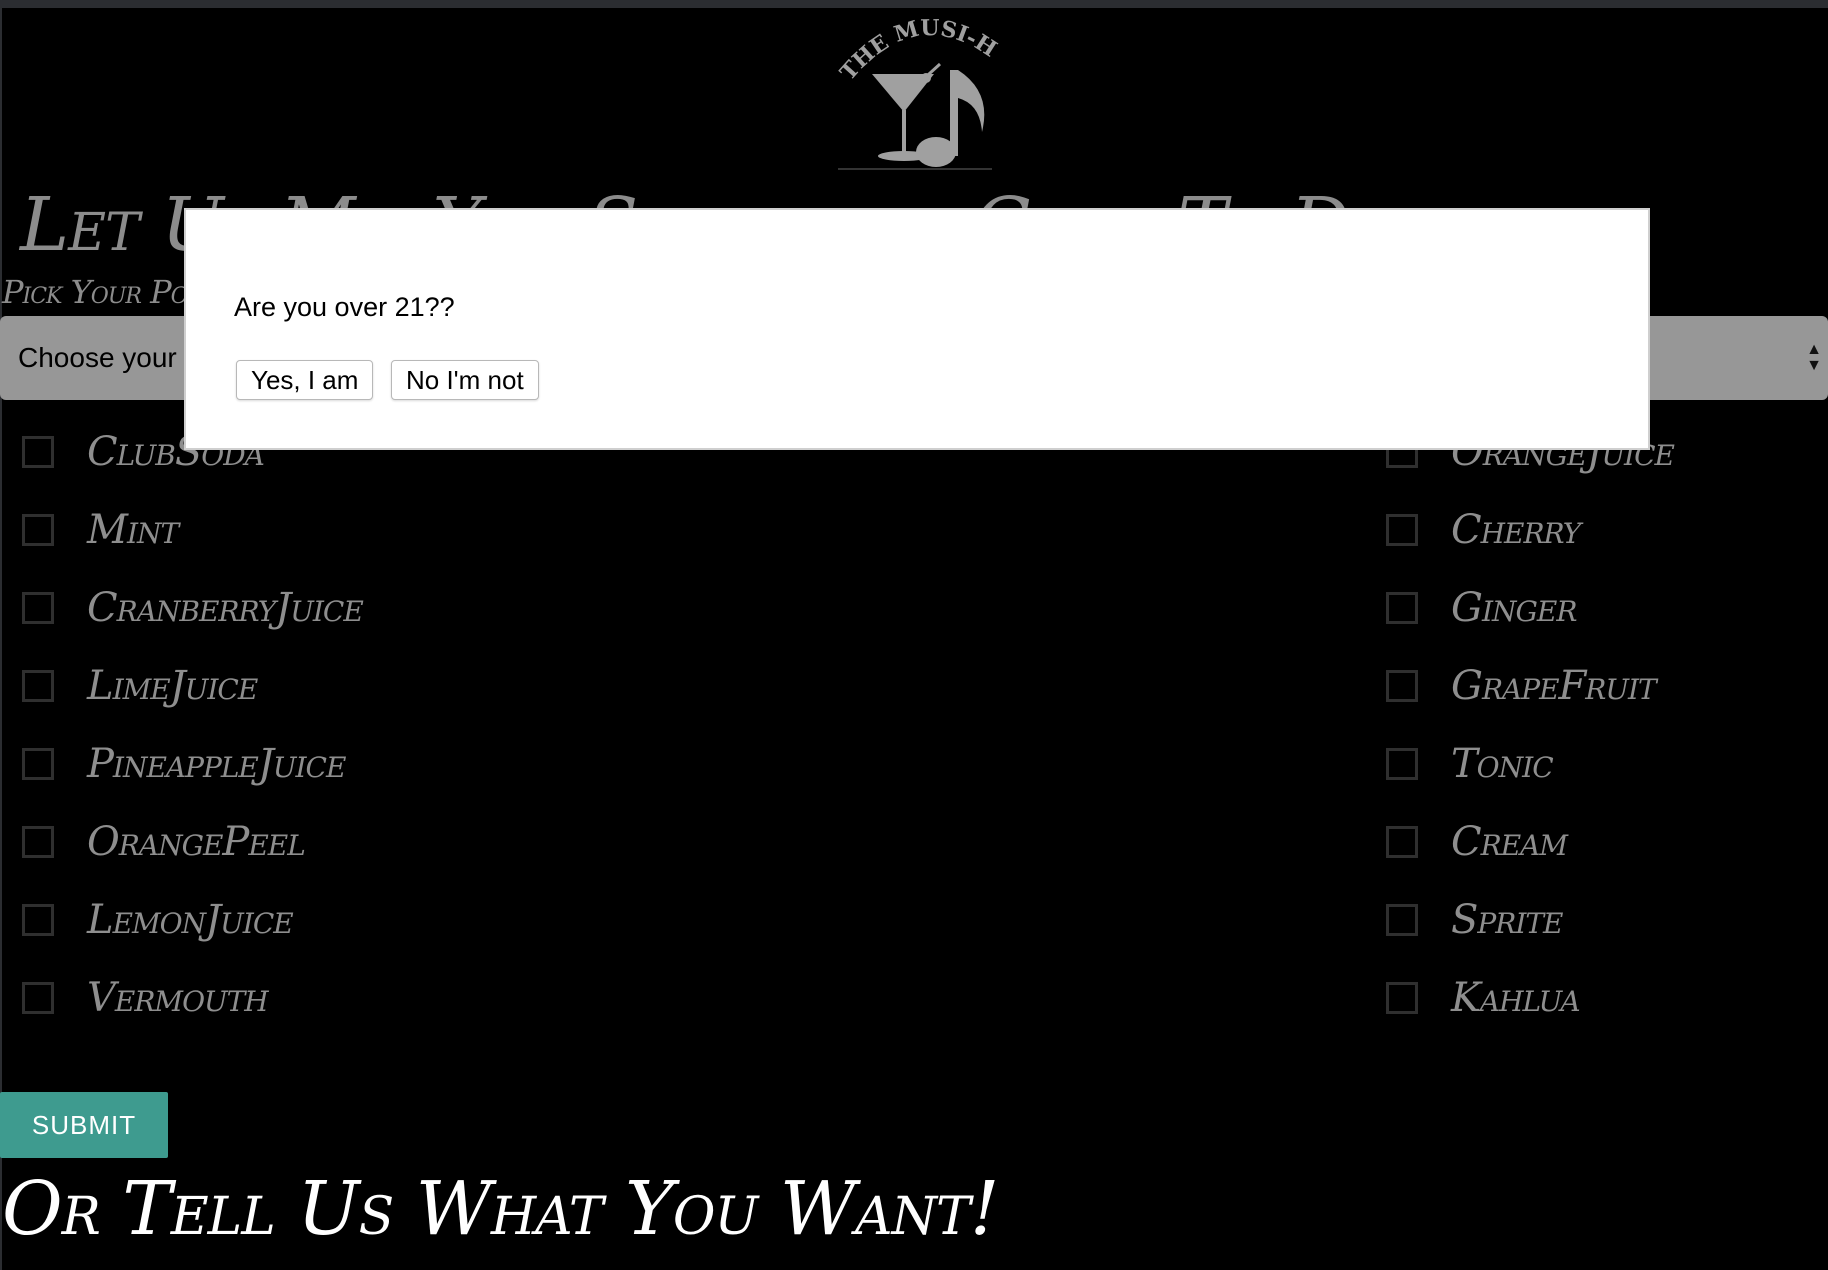 This screenshot has width=1828, height=1270. I want to click on ingredient-label: Mint, so click(133, 530).